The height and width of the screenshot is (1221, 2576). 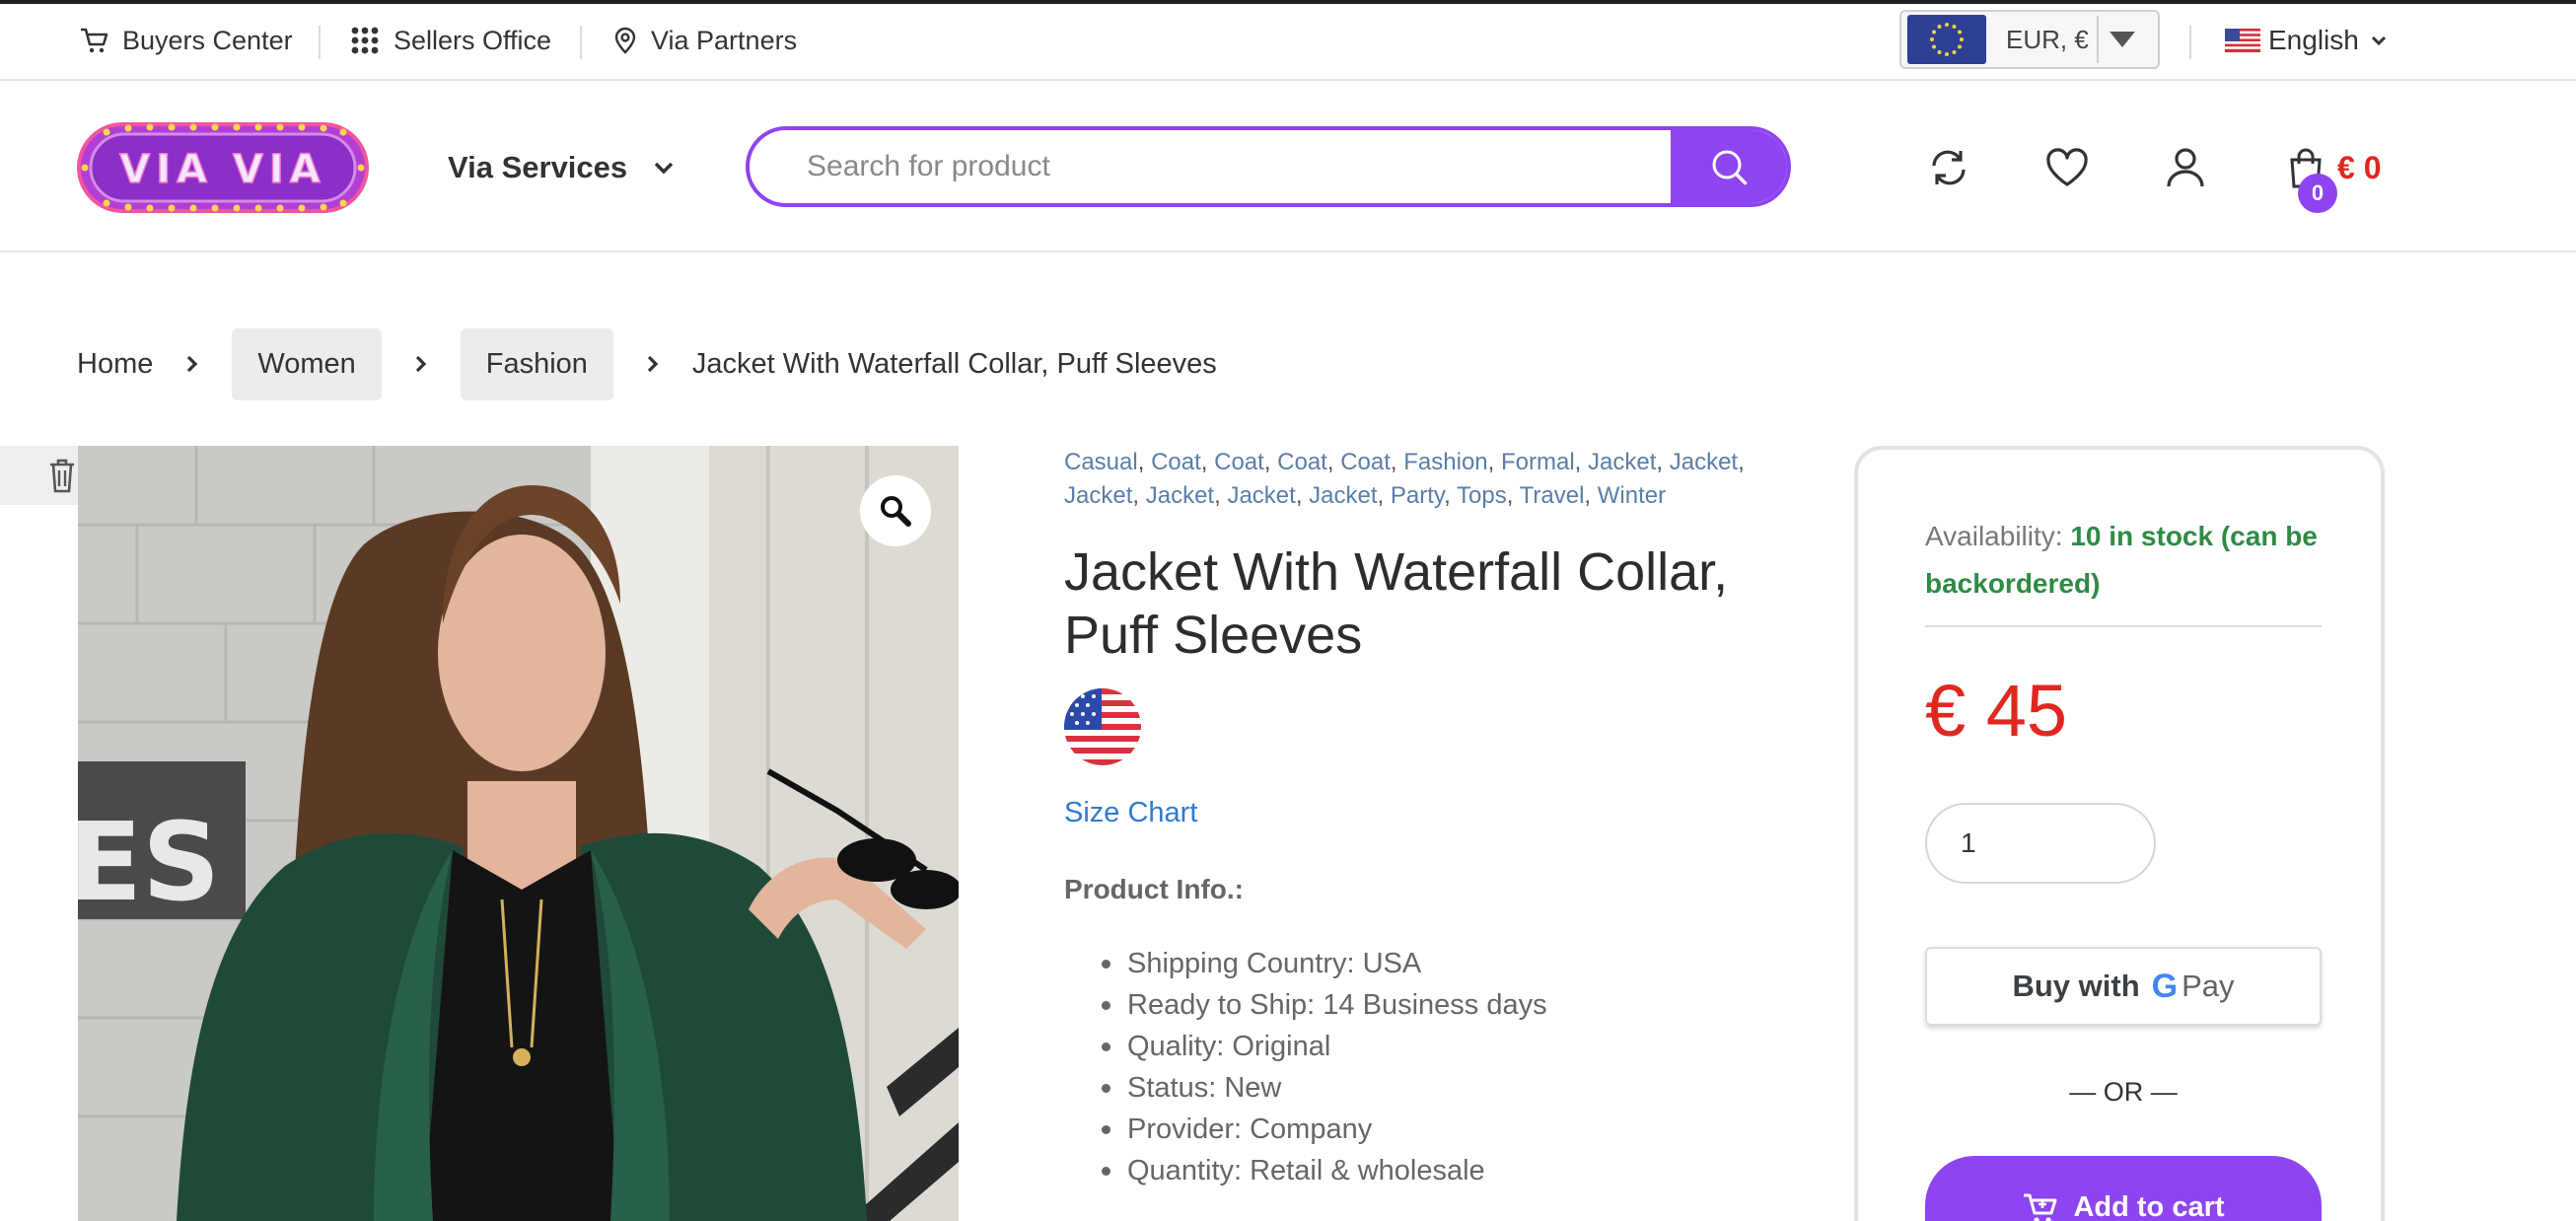 What do you see at coordinates (2208, 986) in the screenshot?
I see `gpay-suffix: Pay` at bounding box center [2208, 986].